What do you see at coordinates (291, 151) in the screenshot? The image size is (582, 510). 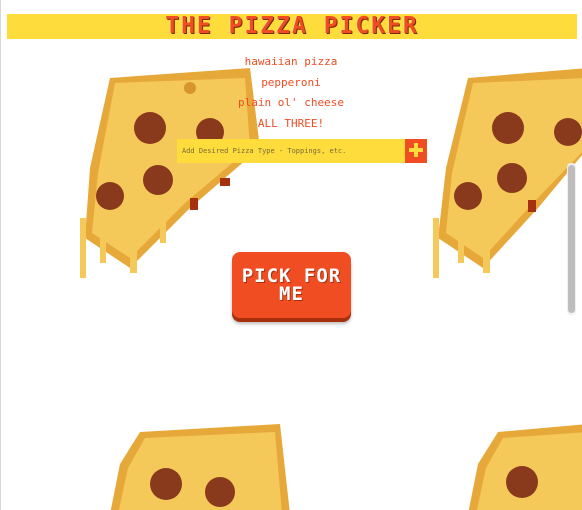 I see `pizza-type-input` at bounding box center [291, 151].